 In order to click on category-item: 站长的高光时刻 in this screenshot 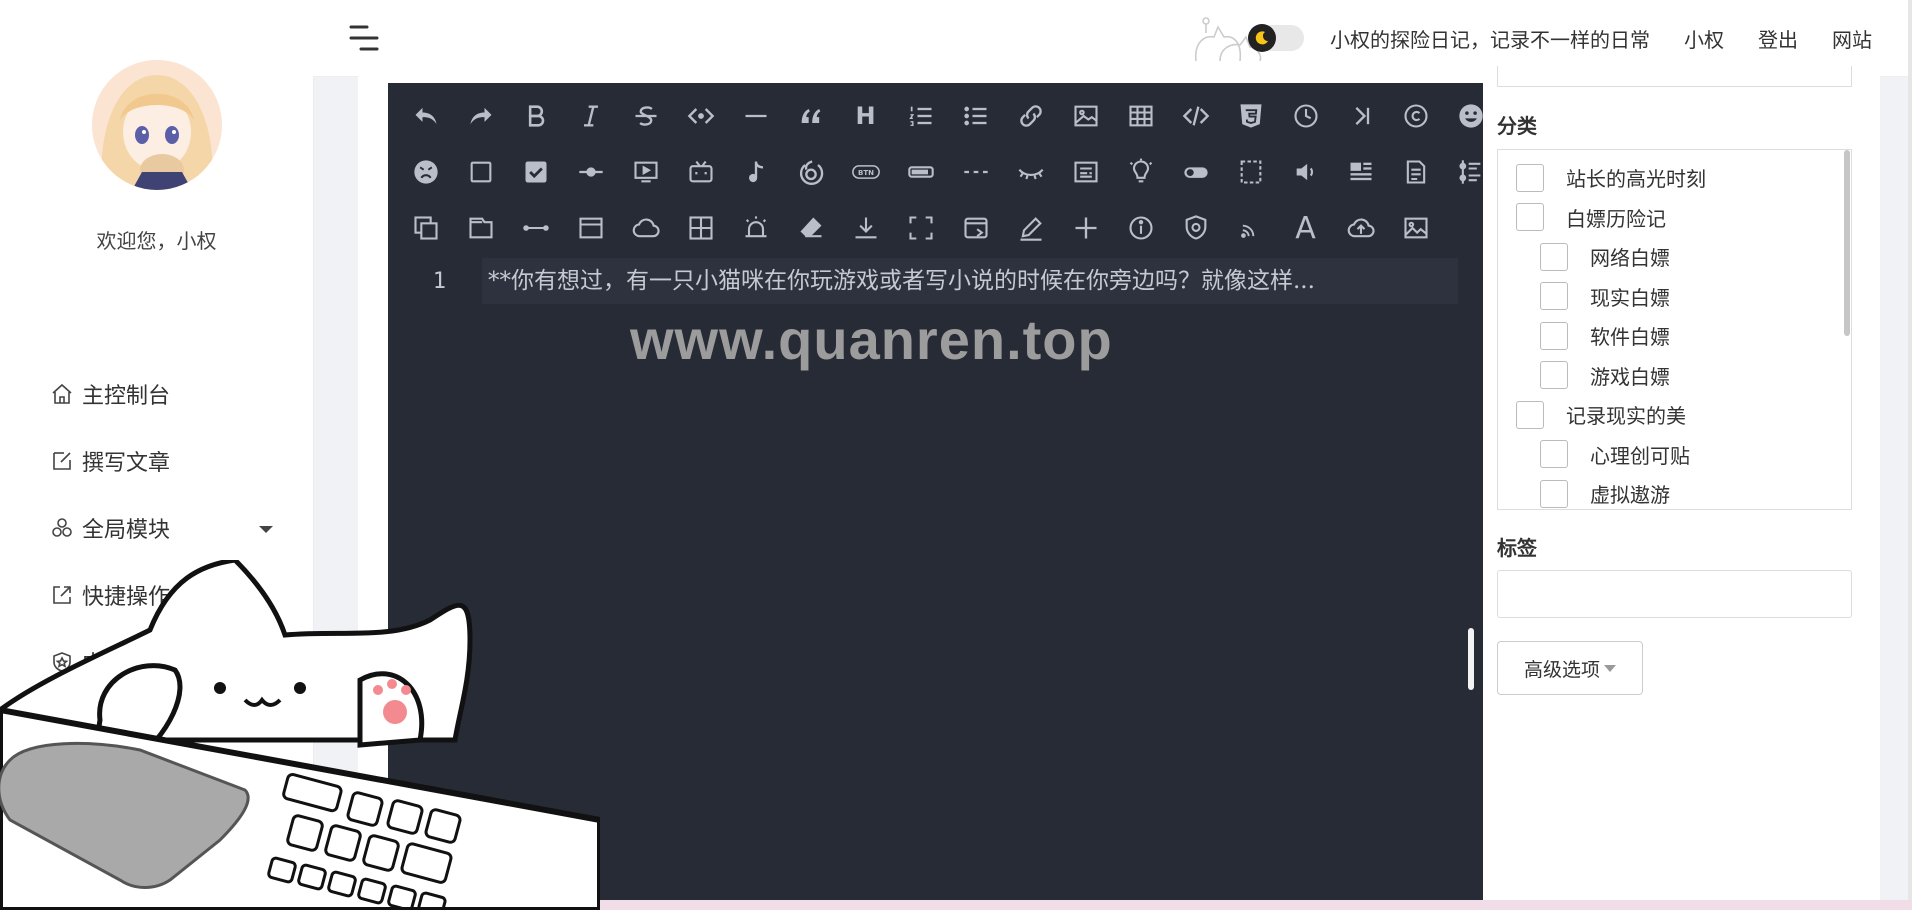, I will do `click(1611, 178)`.